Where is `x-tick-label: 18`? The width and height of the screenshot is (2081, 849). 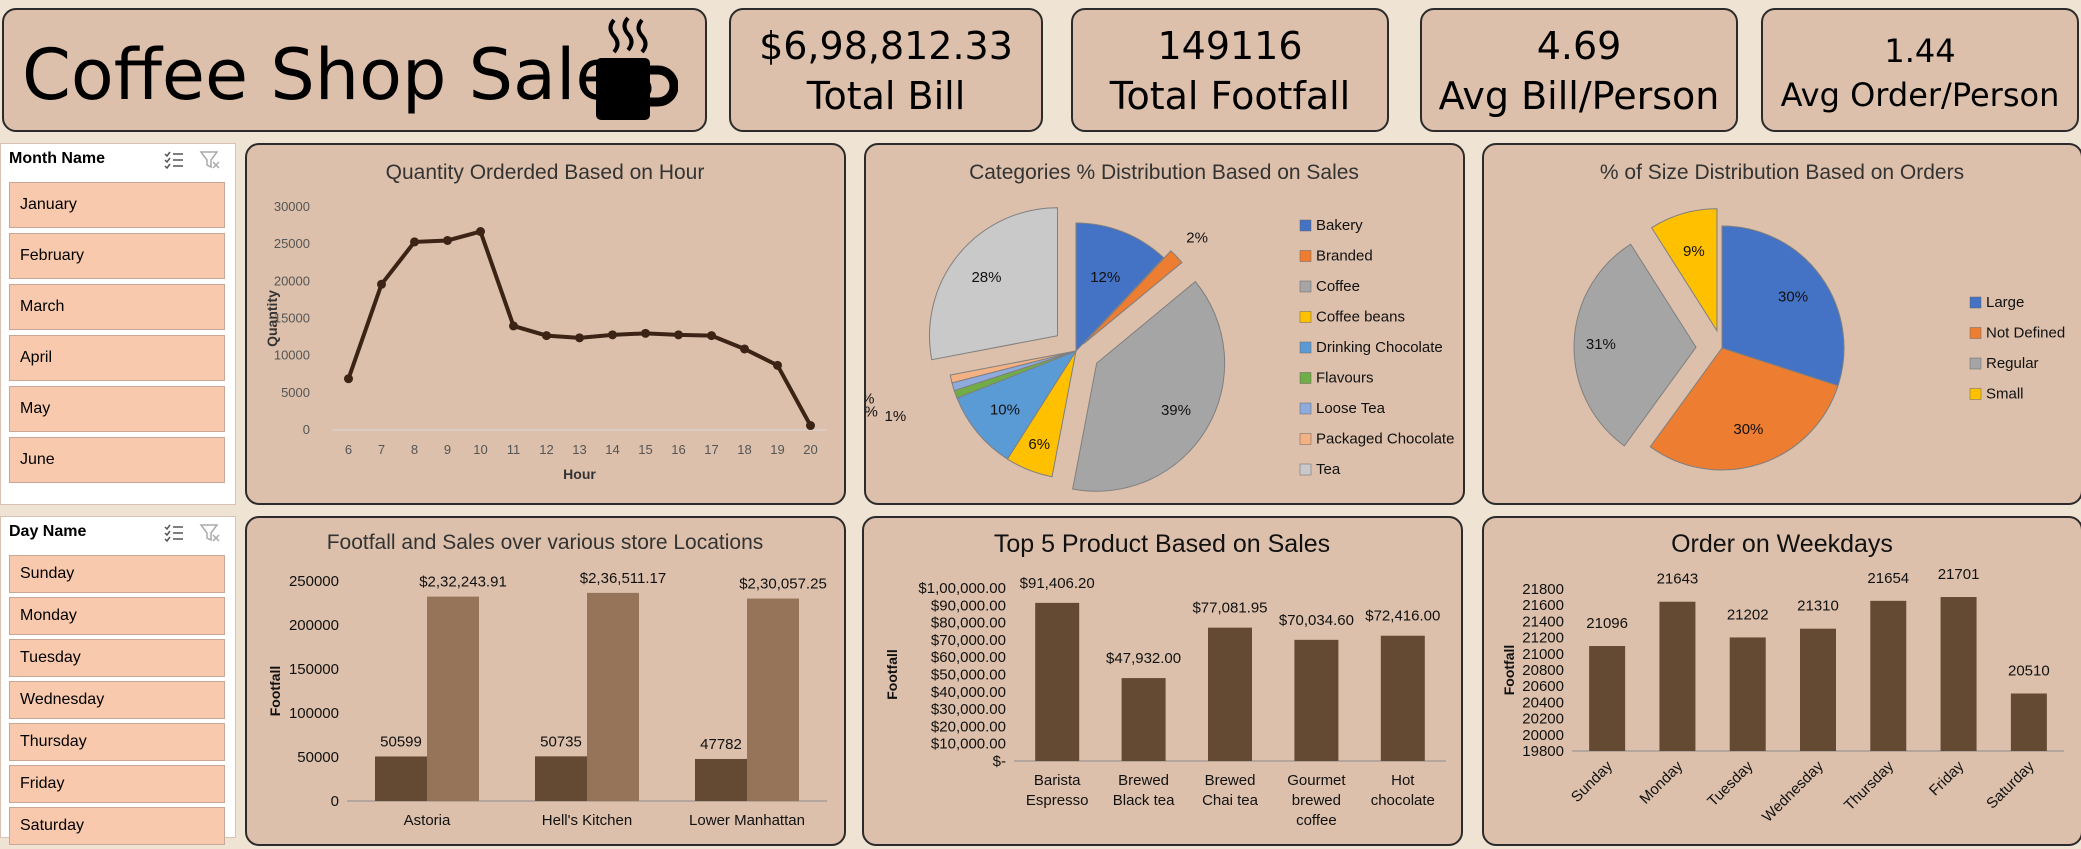 x-tick-label: 18 is located at coordinates (744, 449).